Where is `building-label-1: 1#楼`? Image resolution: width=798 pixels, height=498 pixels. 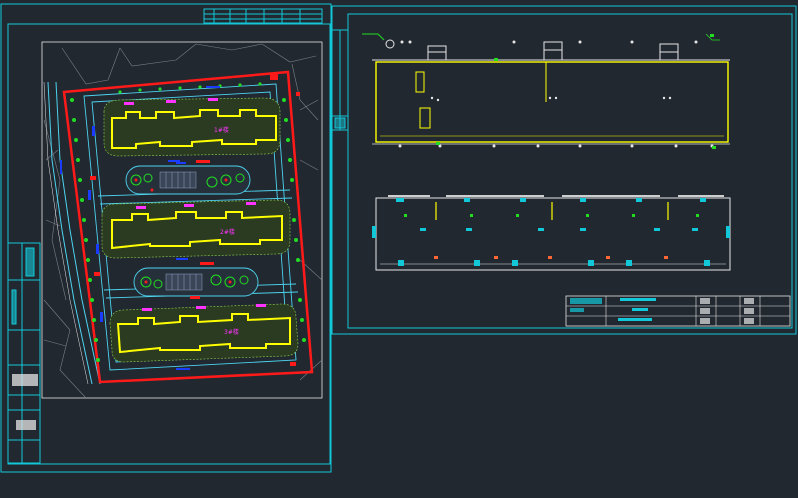 building-label-1: 1#楼 is located at coordinates (221, 130).